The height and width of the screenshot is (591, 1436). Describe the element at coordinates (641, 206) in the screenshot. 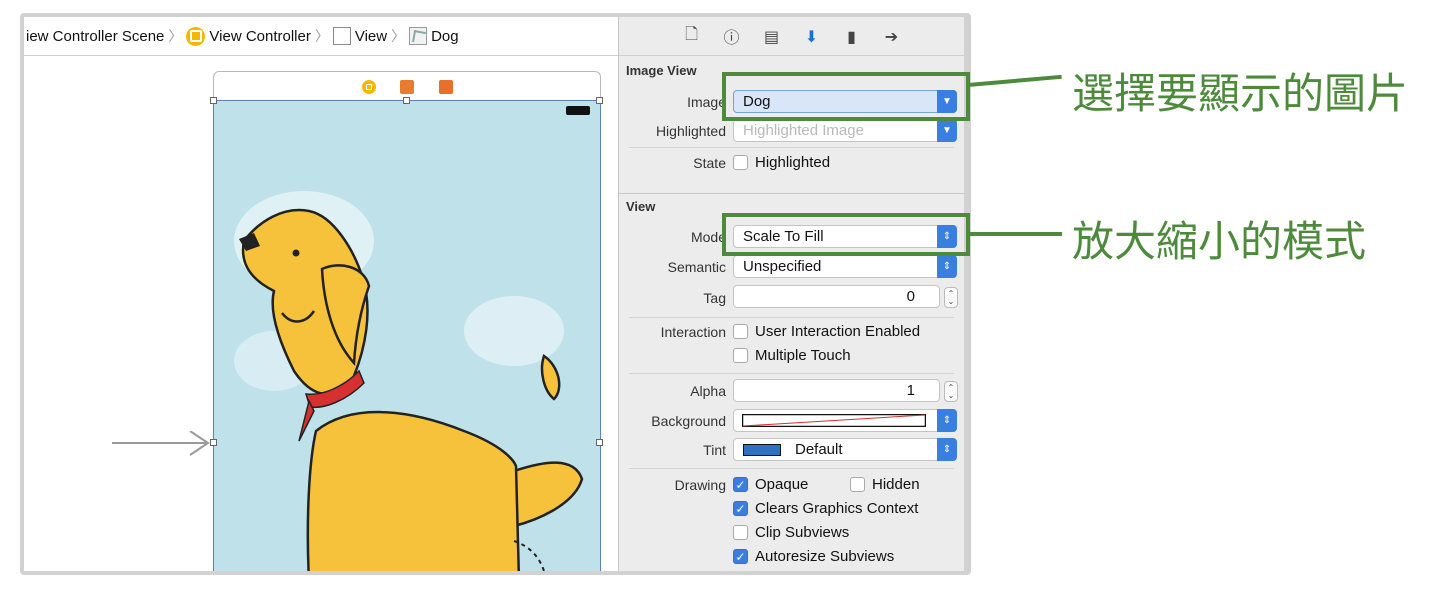

I see `view-section-title: View` at that location.